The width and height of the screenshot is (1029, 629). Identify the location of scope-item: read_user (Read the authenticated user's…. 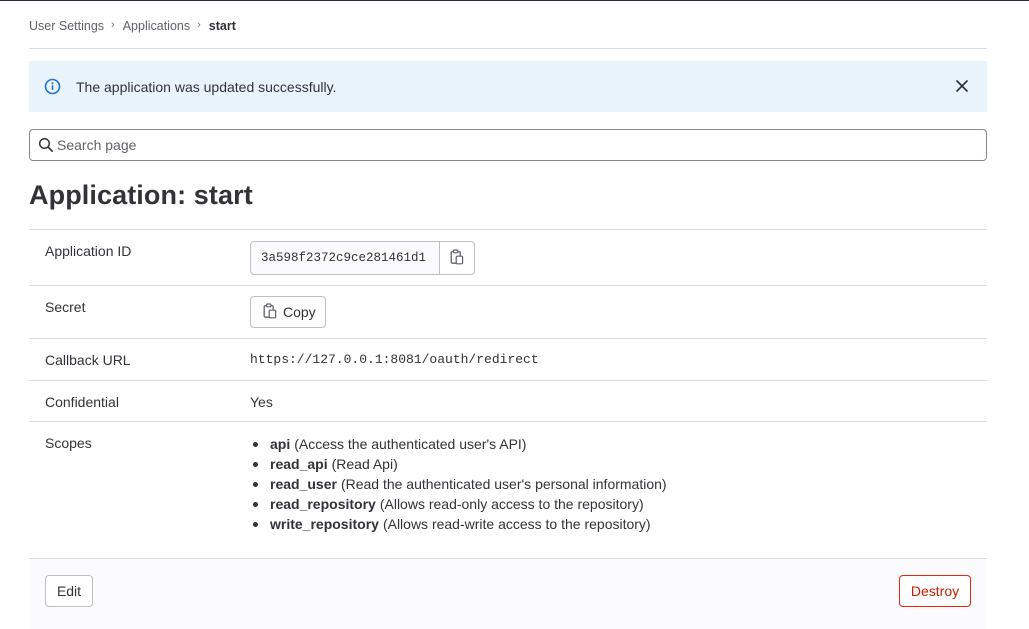
(458, 484).